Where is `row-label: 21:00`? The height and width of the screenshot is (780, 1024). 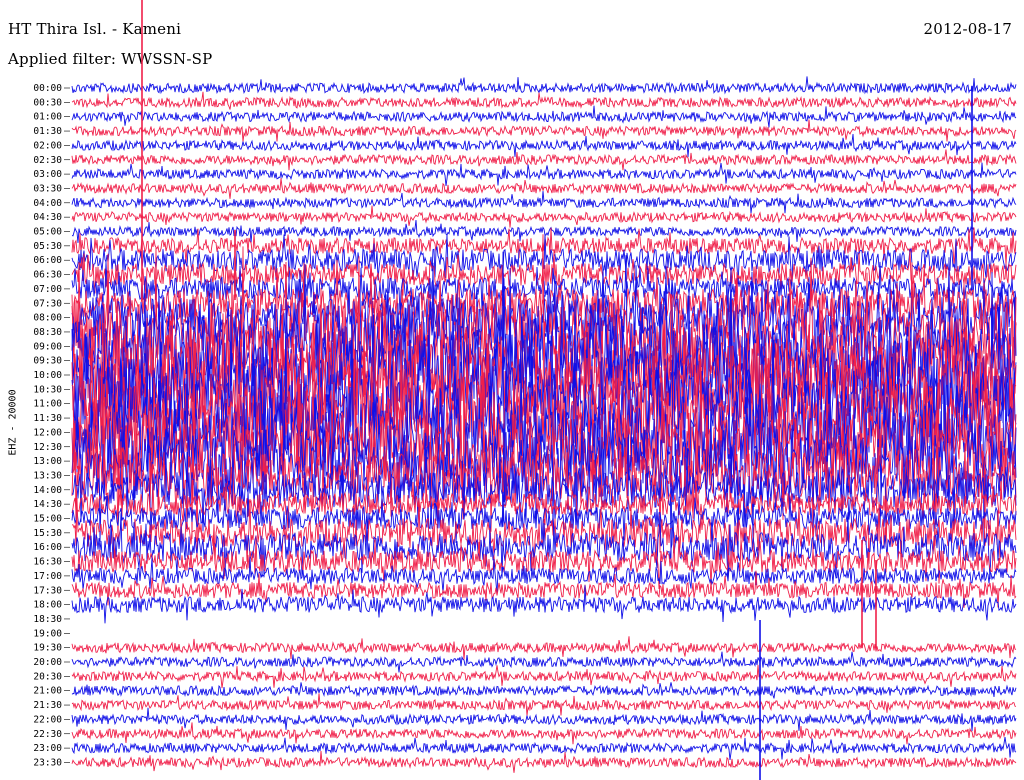
row-label: 21:00 is located at coordinates (47, 691).